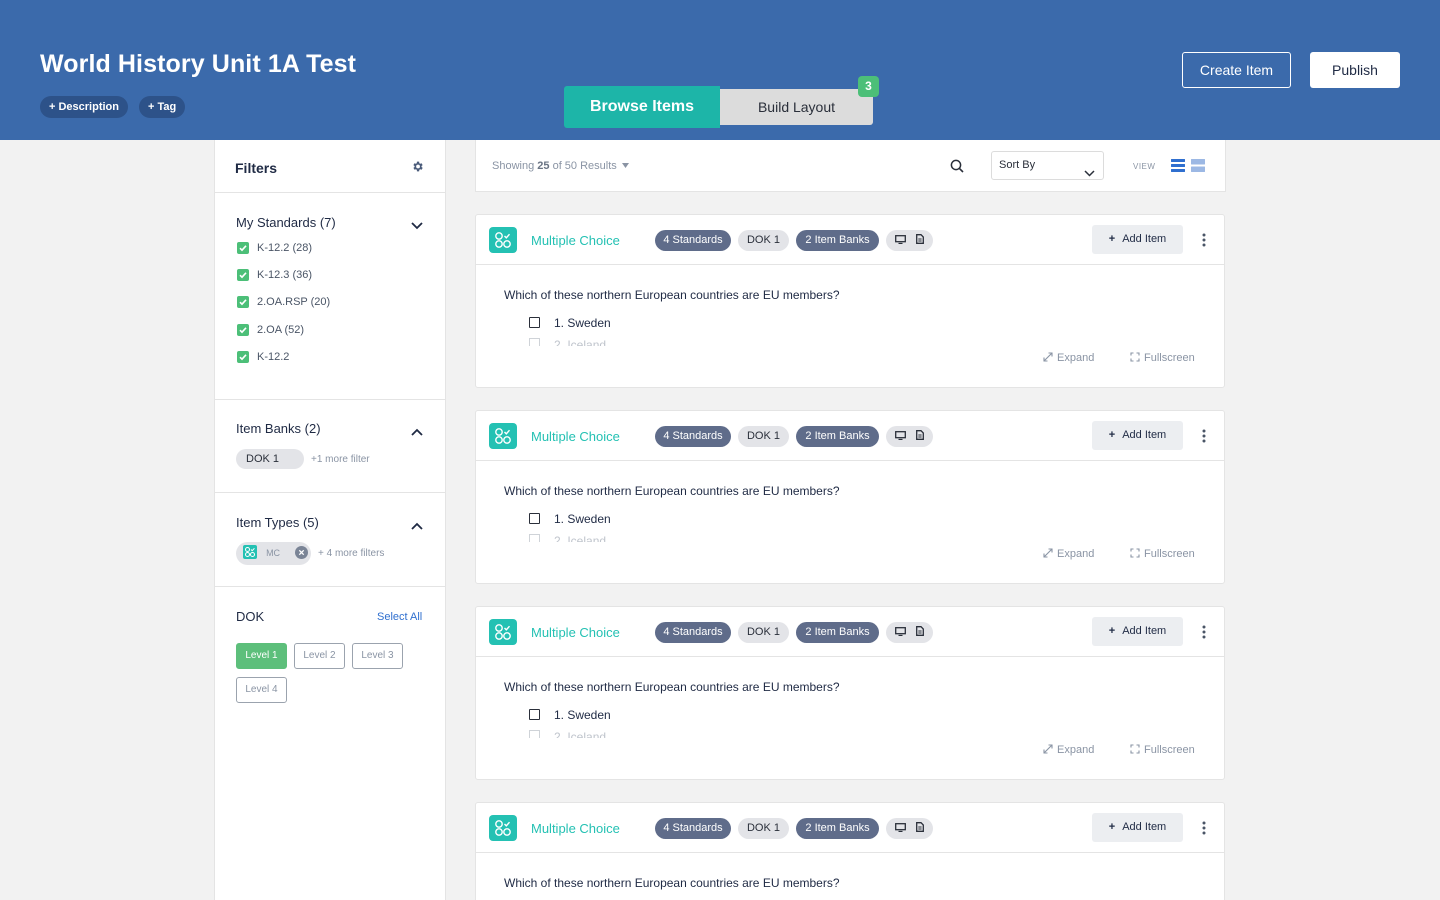  Describe the element at coordinates (560, 166) in the screenshot. I see `results-count-dropdown: Showing 25 of 50 Results` at that location.